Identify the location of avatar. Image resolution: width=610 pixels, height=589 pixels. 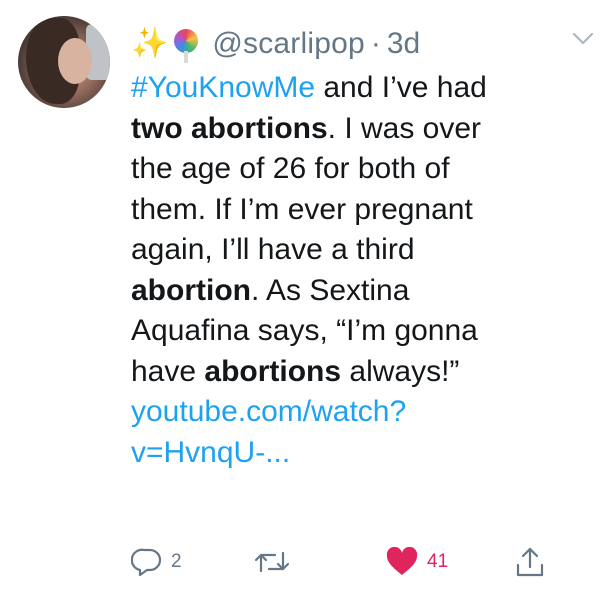
(64, 62).